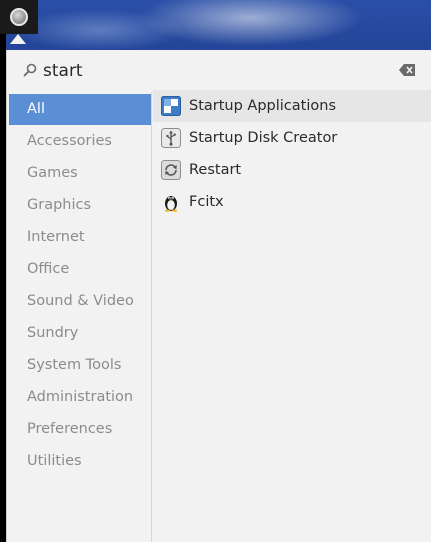  I want to click on result-fcitx: Fcitx, so click(292, 202).